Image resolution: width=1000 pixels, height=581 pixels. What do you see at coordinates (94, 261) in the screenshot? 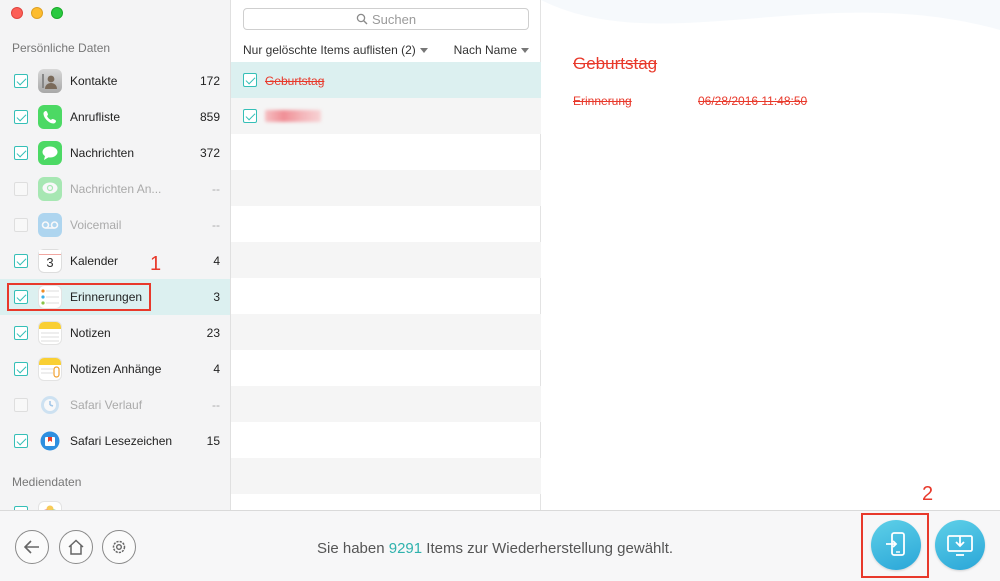
I see `sidebar-item-label: Kalender` at bounding box center [94, 261].